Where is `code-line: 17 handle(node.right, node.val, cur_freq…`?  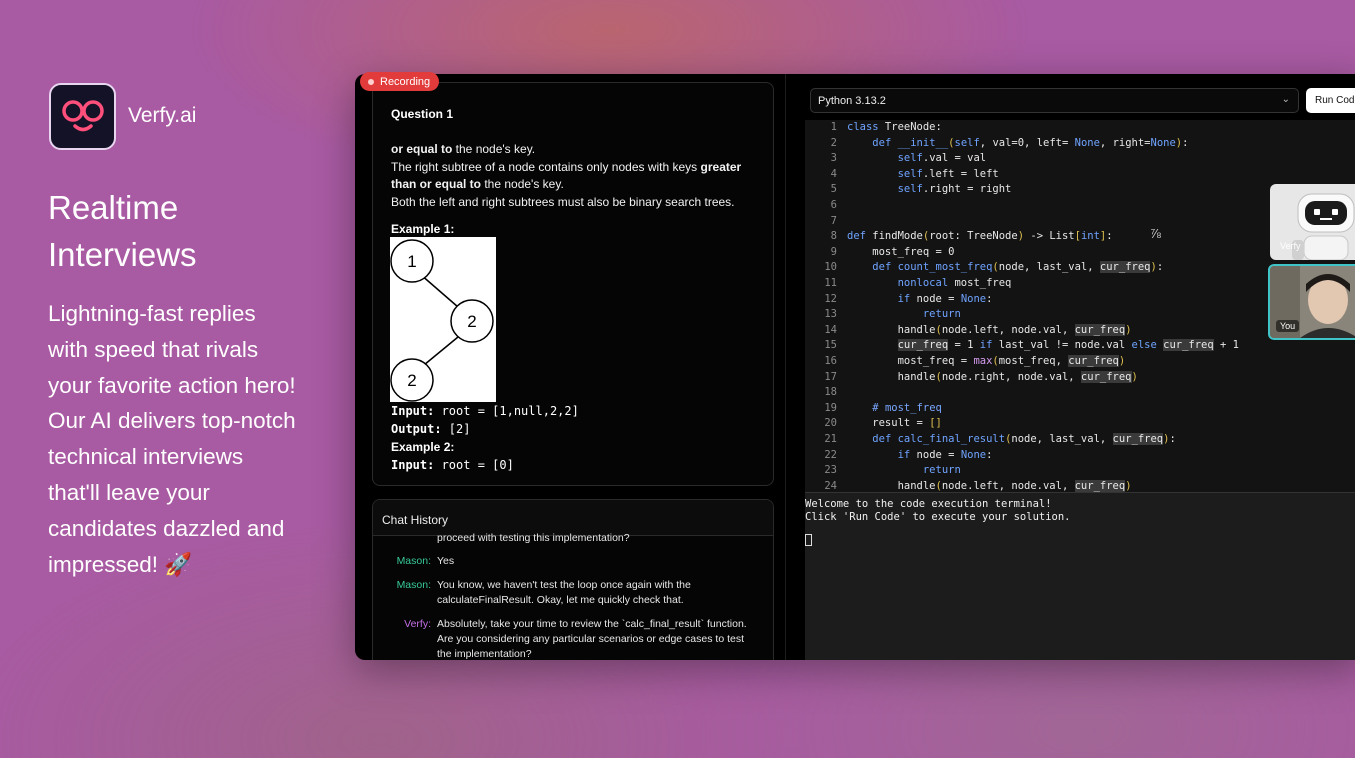 code-line: 17 handle(node.right, node.val, cur_freq… is located at coordinates (971, 378).